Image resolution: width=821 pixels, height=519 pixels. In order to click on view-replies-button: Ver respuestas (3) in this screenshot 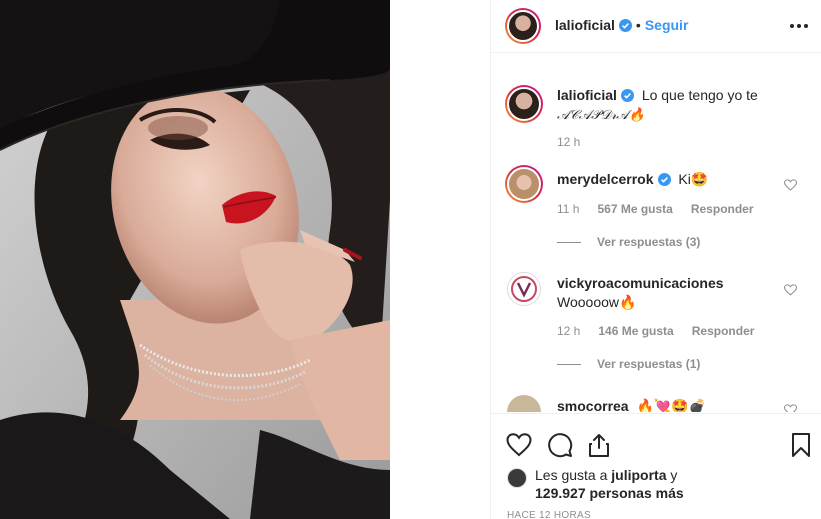, I will do `click(628, 242)`.